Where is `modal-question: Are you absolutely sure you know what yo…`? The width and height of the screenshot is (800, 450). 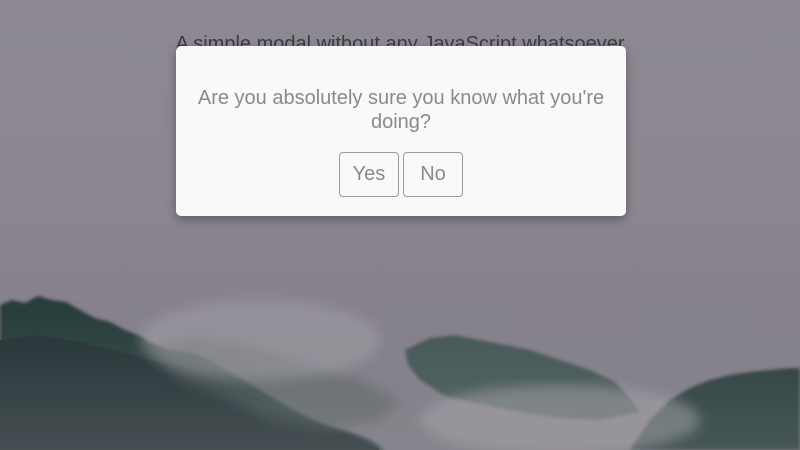 modal-question: Are you absolutely sure you know what yo… is located at coordinates (401, 110).